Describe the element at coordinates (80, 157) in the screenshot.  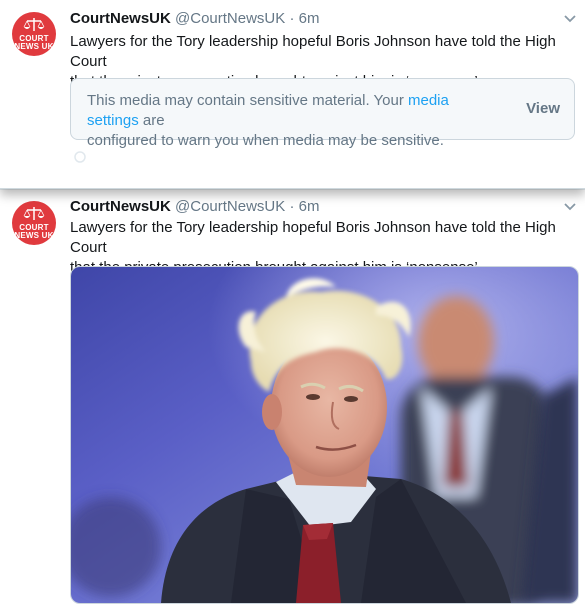
I see `action-bar-faded` at that location.